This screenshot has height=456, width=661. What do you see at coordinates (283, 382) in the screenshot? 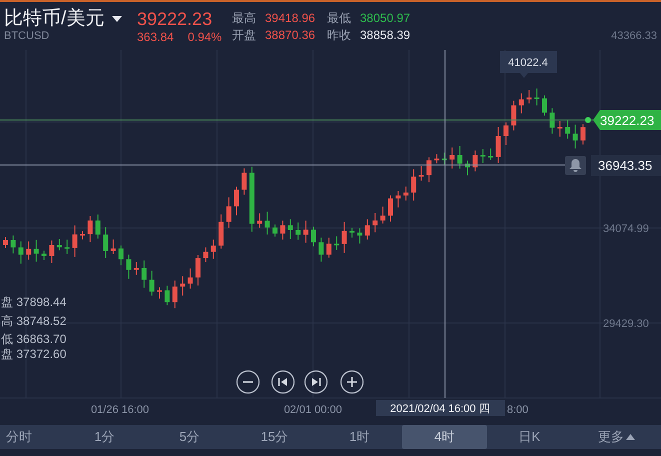
I see `previous-button` at bounding box center [283, 382].